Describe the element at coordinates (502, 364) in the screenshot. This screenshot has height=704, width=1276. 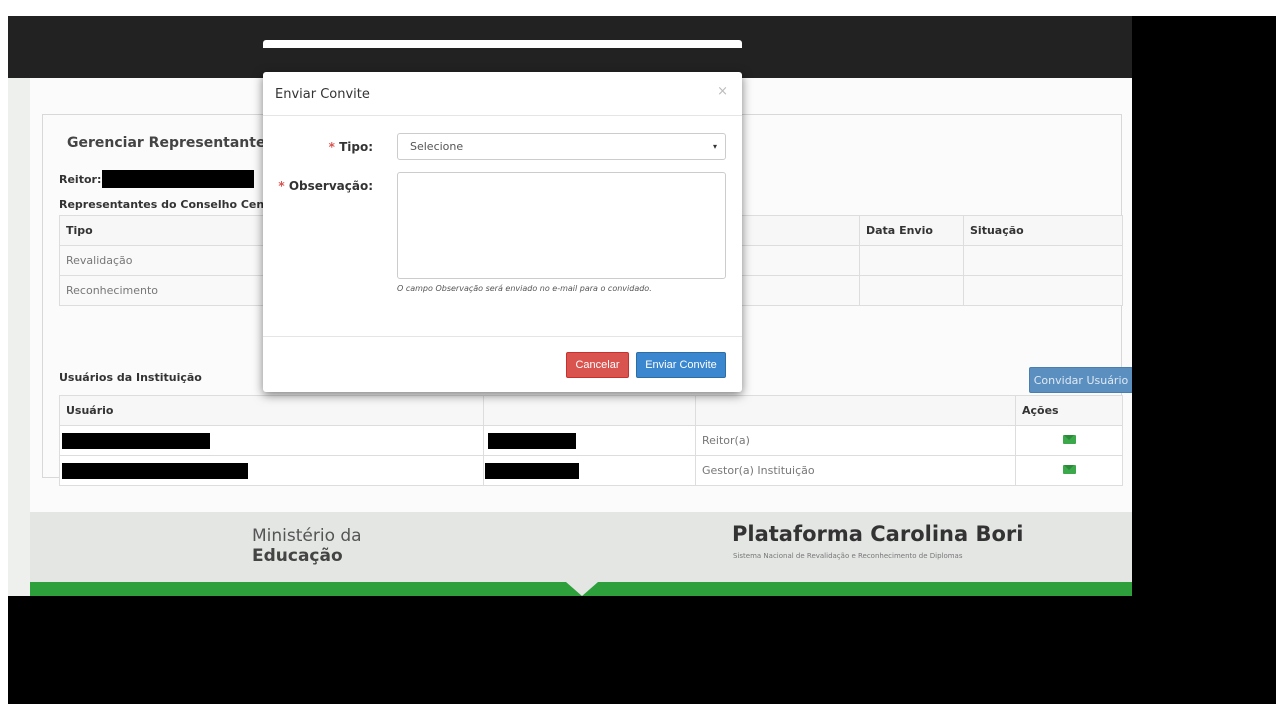
I see `modal-footer: Cancelar Enviar Convite` at that location.